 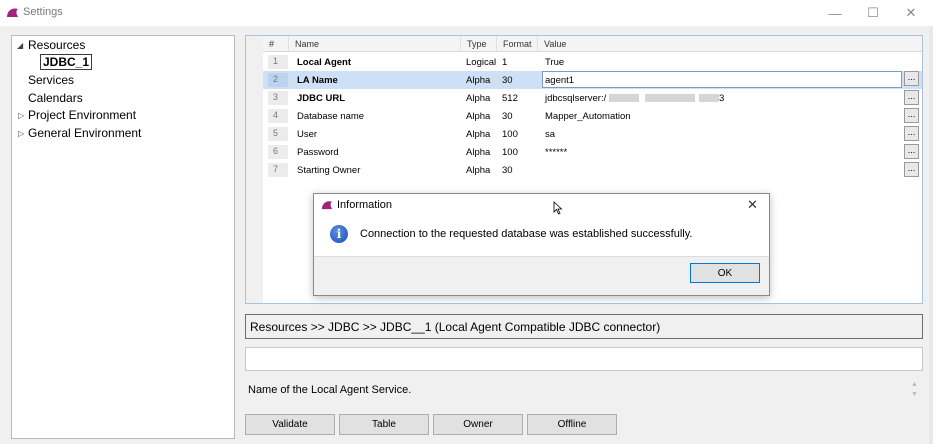 I want to click on tree-item-resources: Resources, so click(x=56, y=45).